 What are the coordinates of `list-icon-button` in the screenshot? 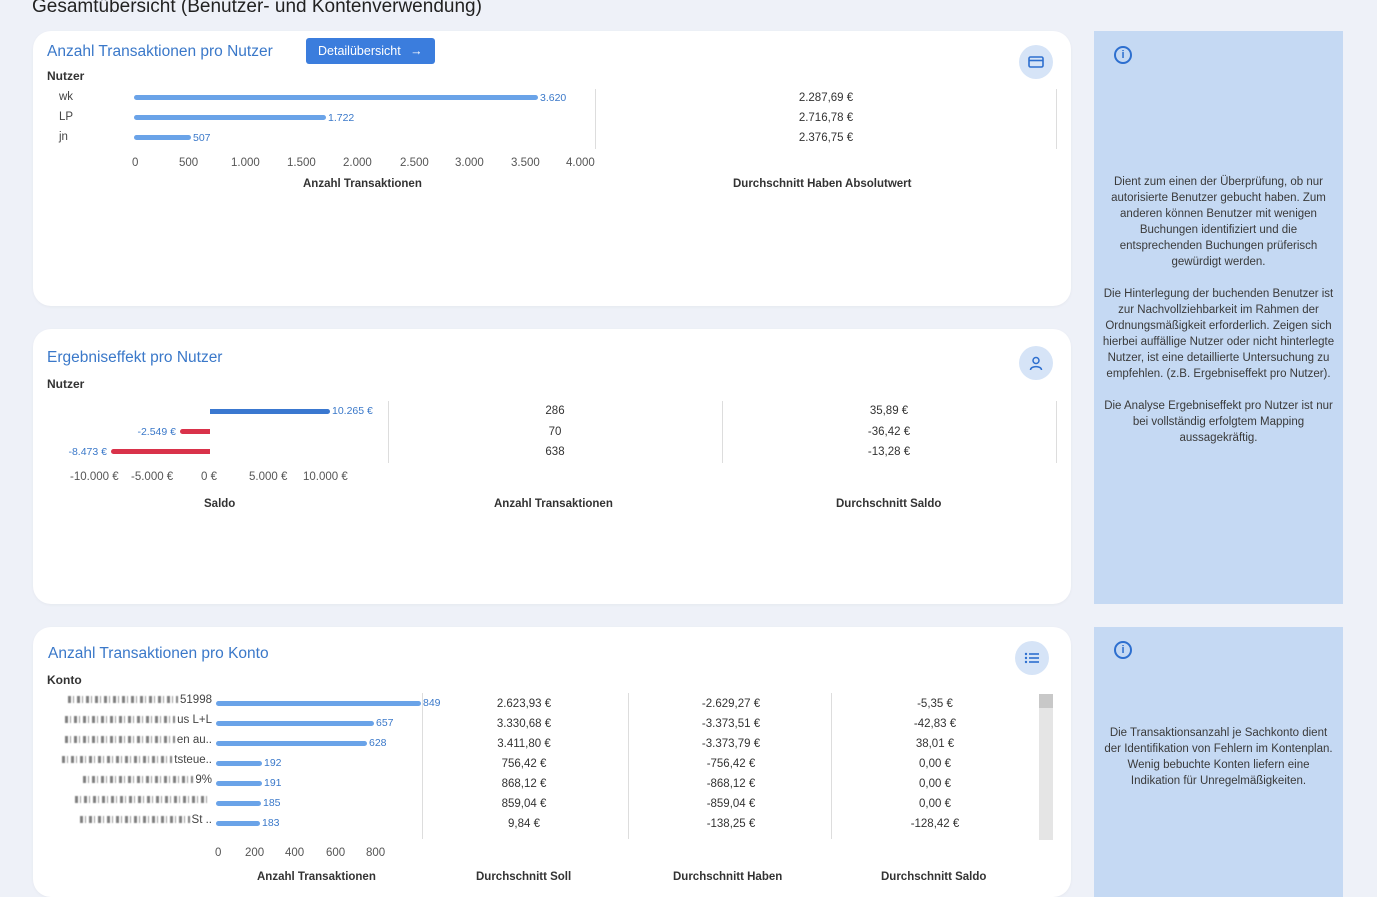 It's located at (1032, 658).